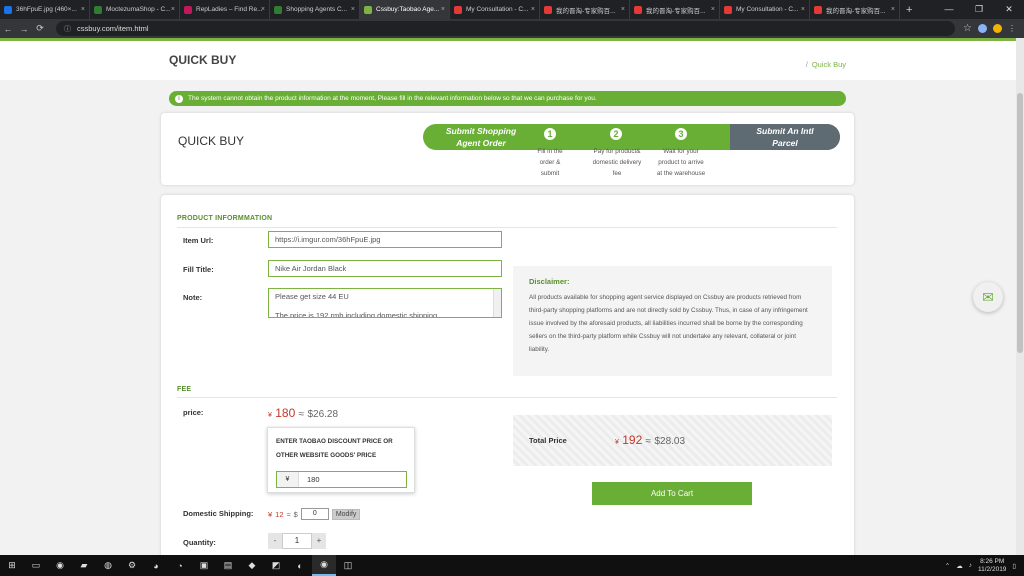 Image resolution: width=1024 pixels, height=576 pixels. Describe the element at coordinates (199, 542) in the screenshot. I see `quantity-label: Quantity:` at that location.